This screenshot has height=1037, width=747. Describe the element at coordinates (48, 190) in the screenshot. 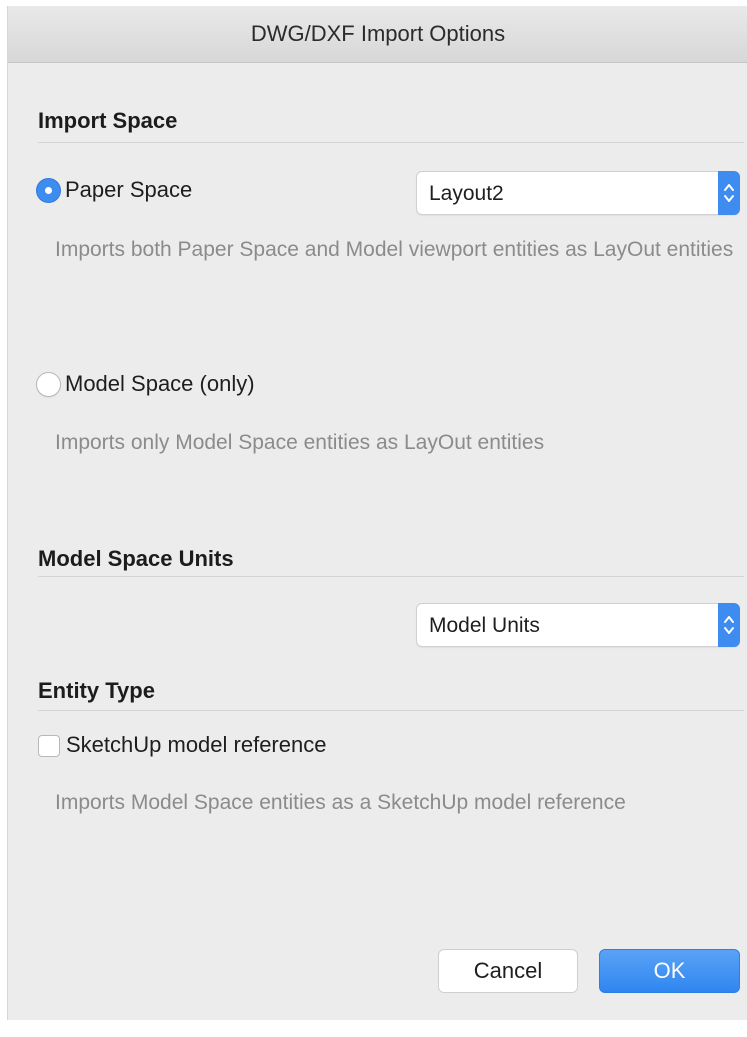

I see `paper-space-radio` at that location.